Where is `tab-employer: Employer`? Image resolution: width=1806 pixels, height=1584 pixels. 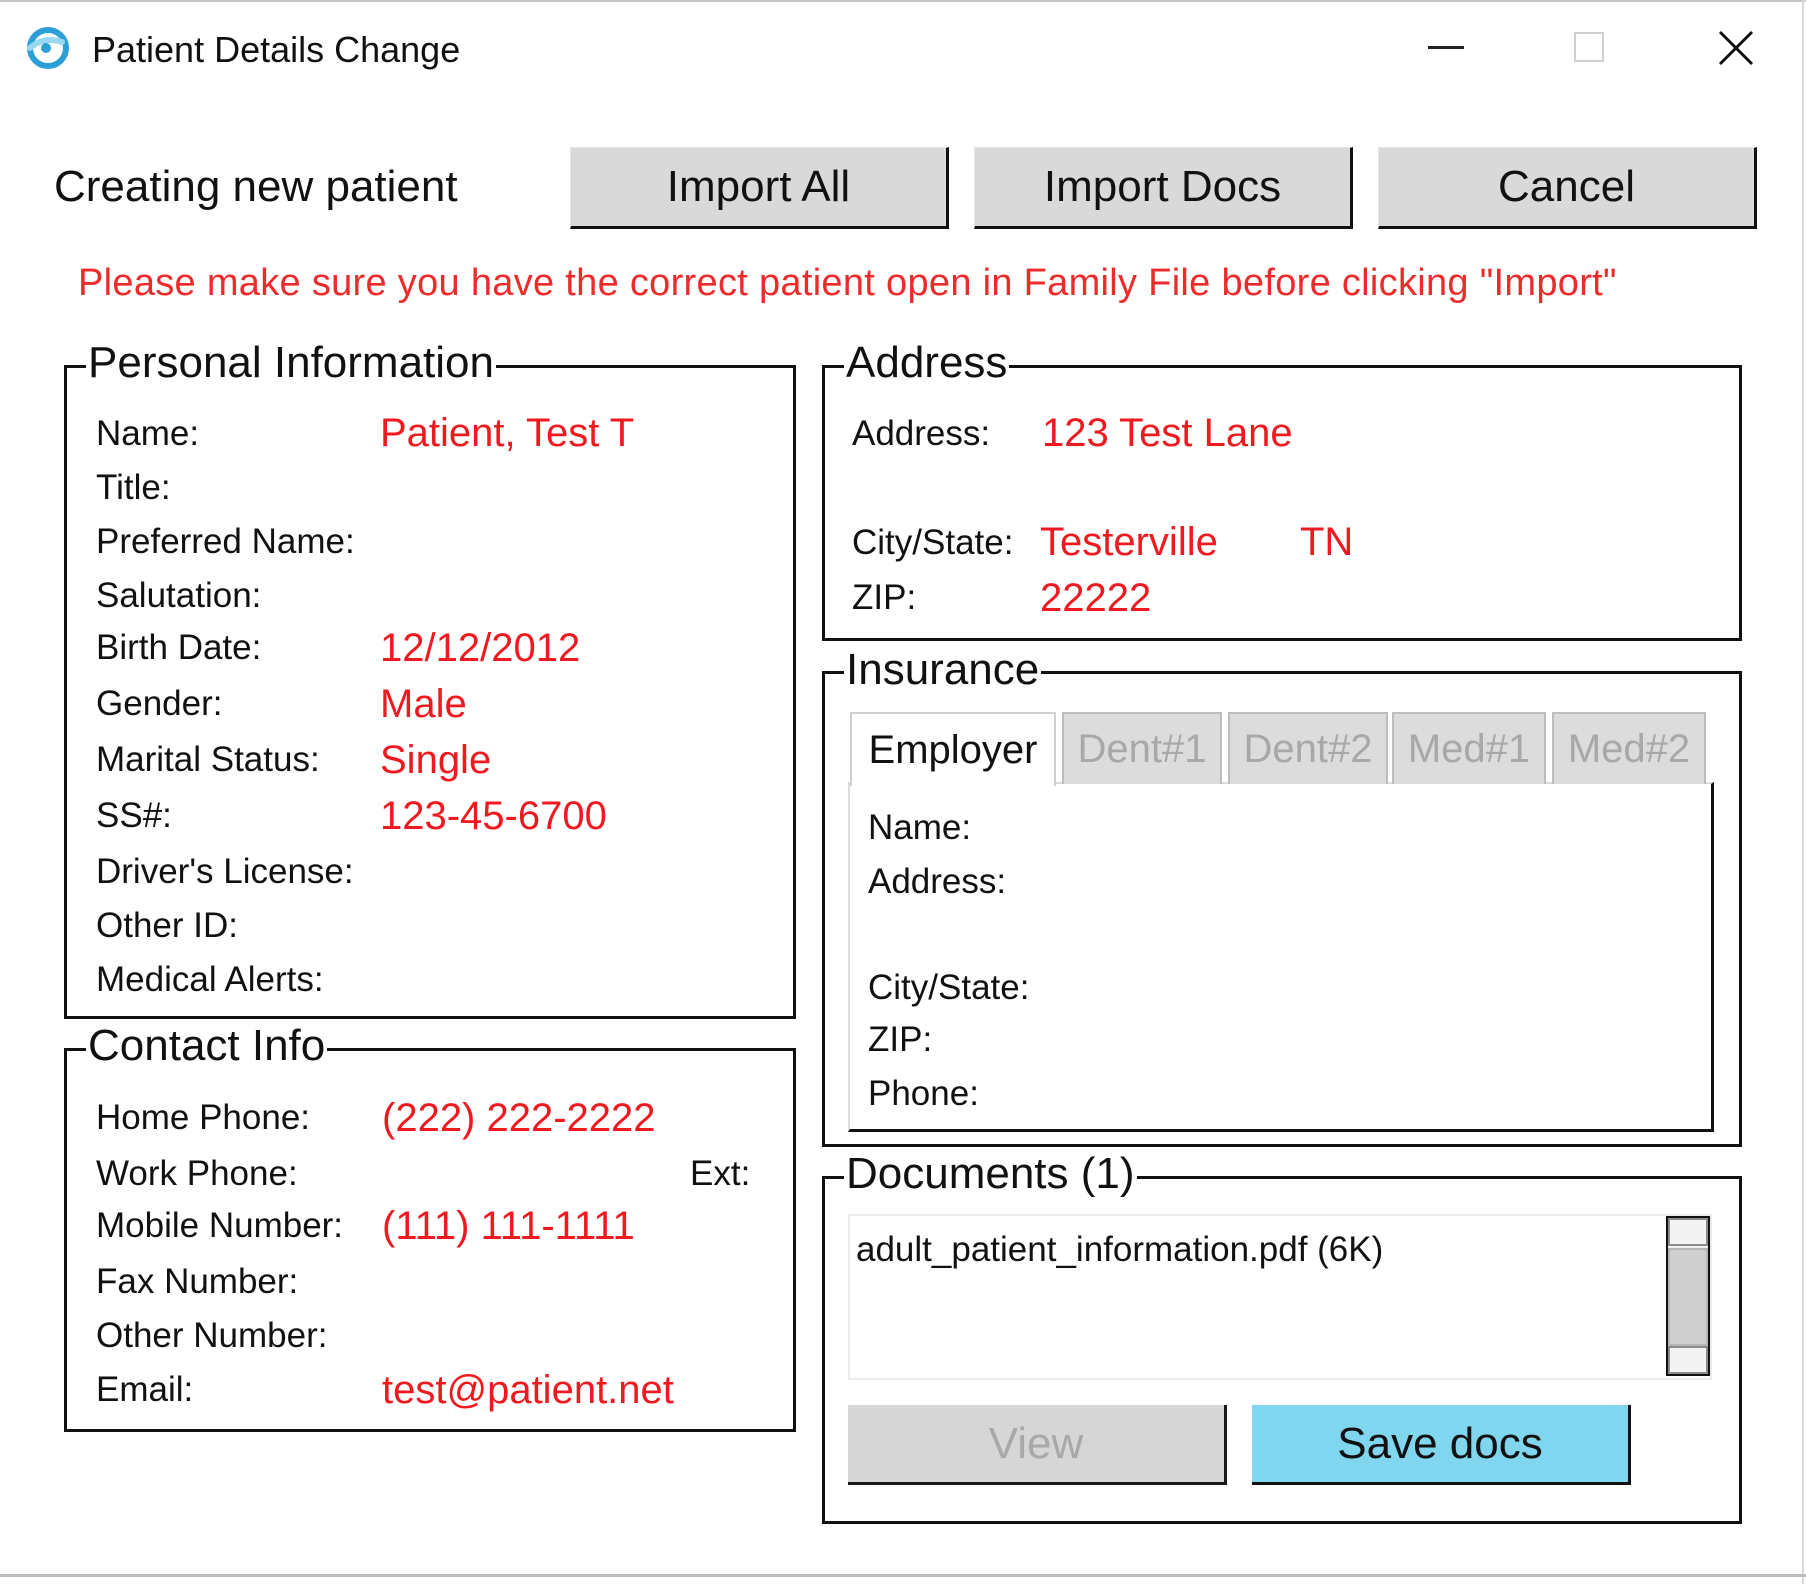
tab-employer: Employer is located at coordinates (953, 749).